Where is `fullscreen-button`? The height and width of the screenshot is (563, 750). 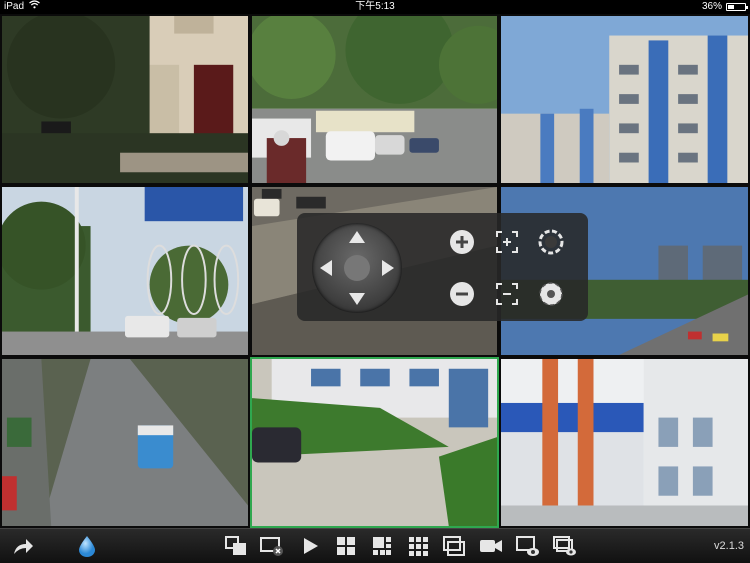 fullscreen-button is located at coordinates (454, 546).